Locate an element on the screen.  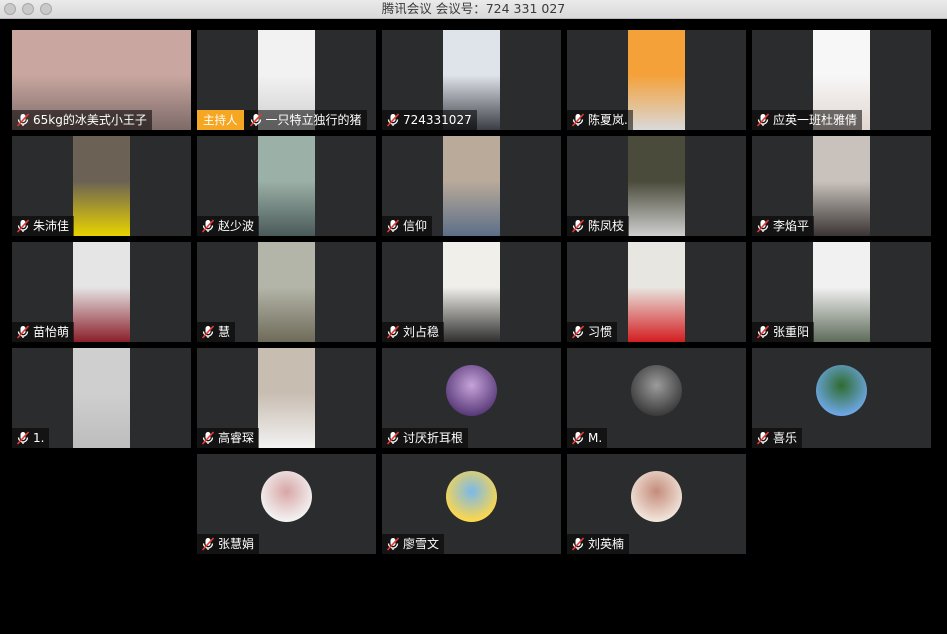
participant-tile: 朱沛佳 is located at coordinates (101, 186).